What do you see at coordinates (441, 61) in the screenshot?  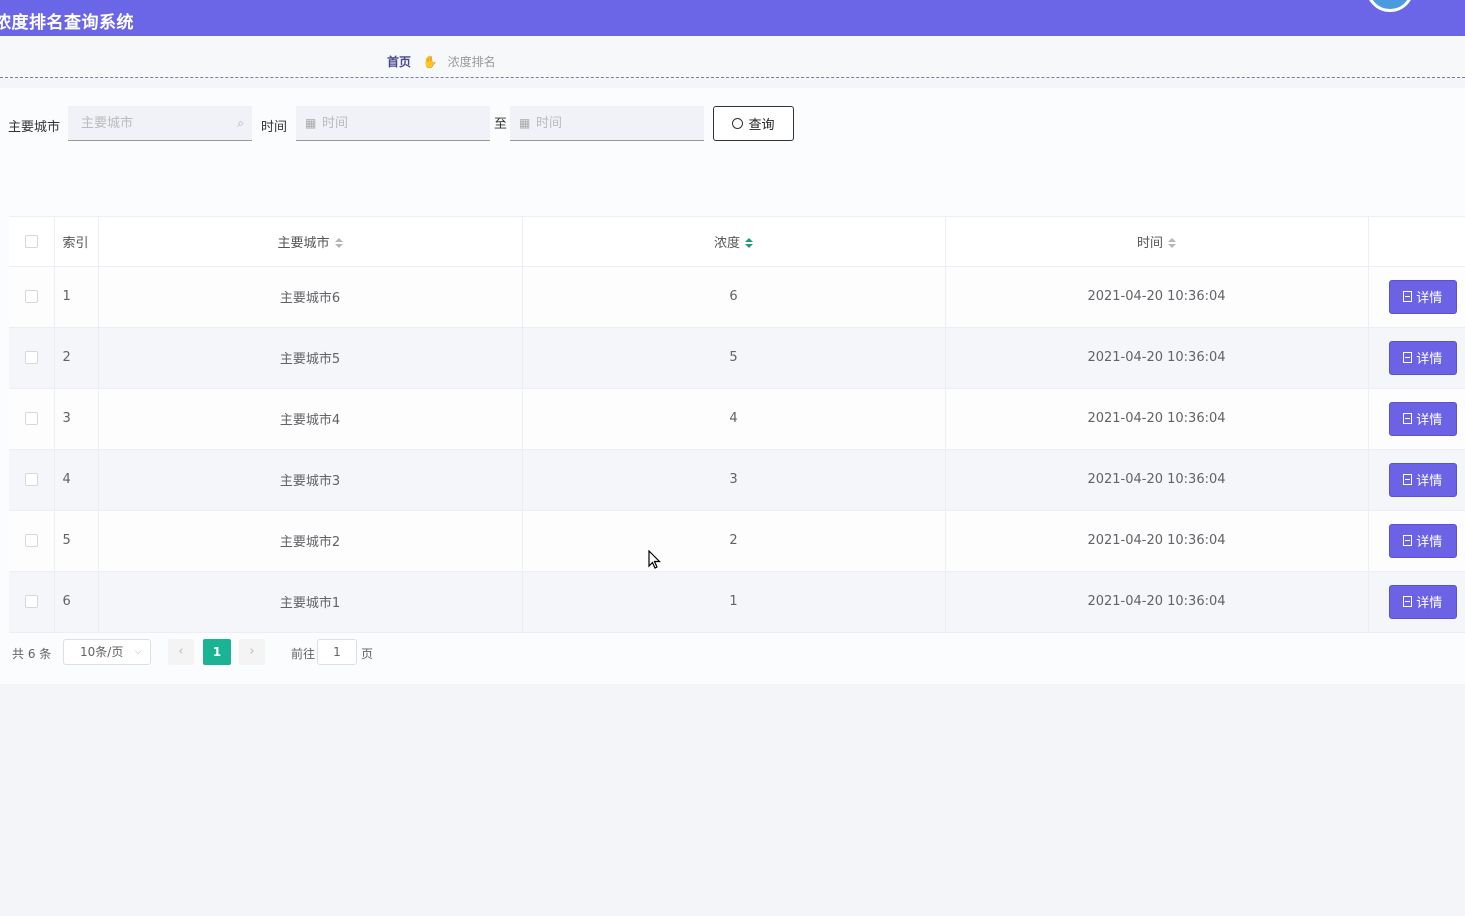 I see `breadcrumb: 首页 ✋ 浓度排名` at bounding box center [441, 61].